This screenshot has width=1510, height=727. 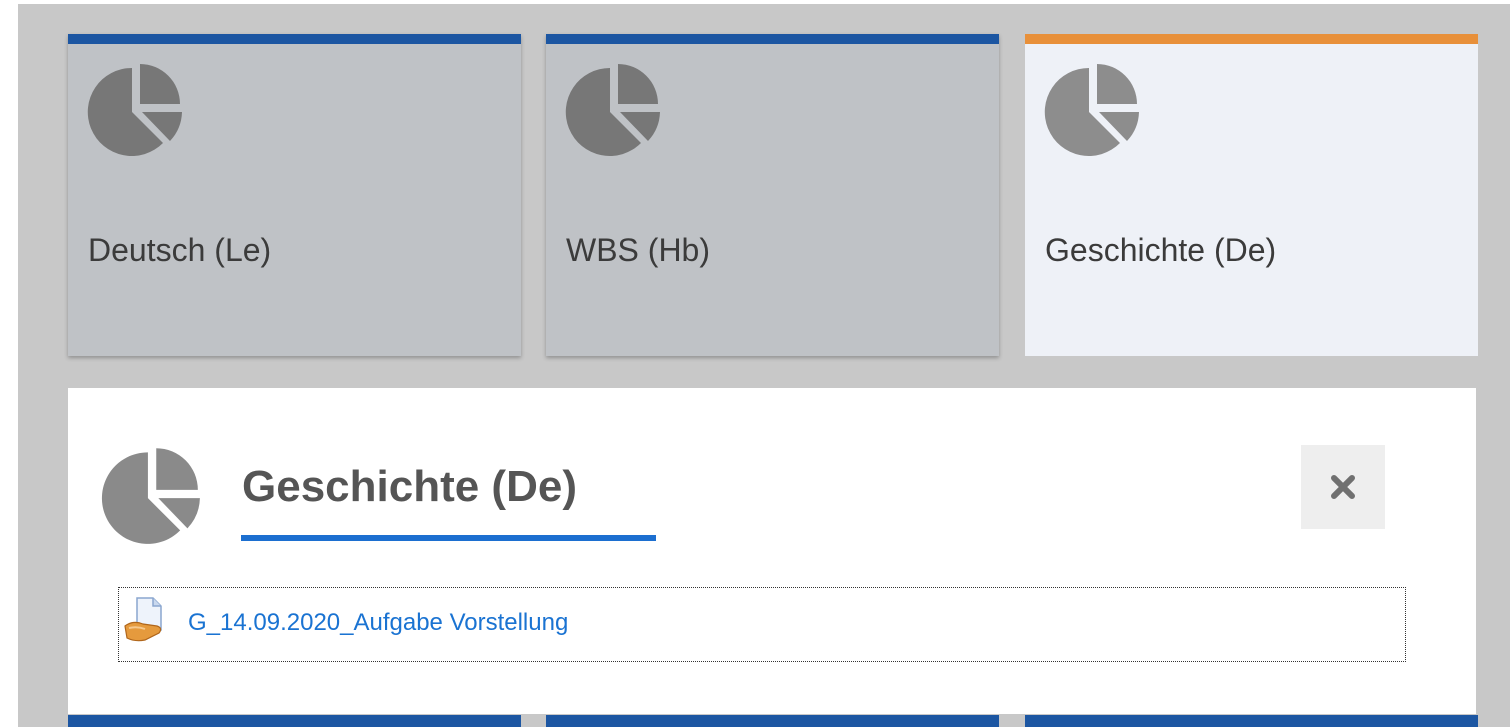 I want to click on course-title: WBS (Hb), so click(x=638, y=250).